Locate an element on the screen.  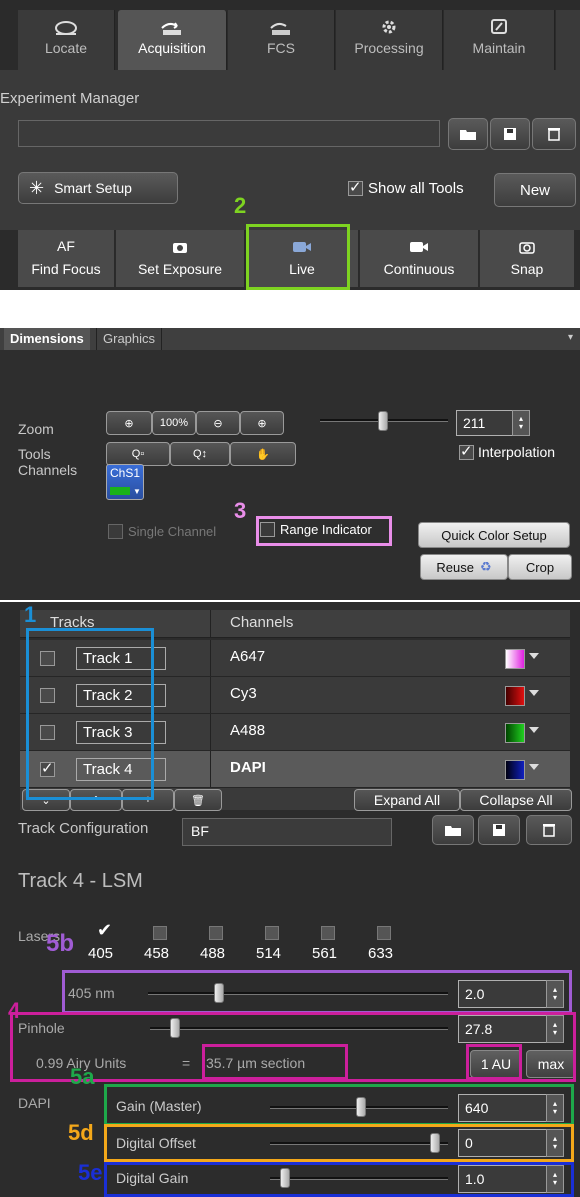
tab-label: FCS is located at coordinates (281, 48).